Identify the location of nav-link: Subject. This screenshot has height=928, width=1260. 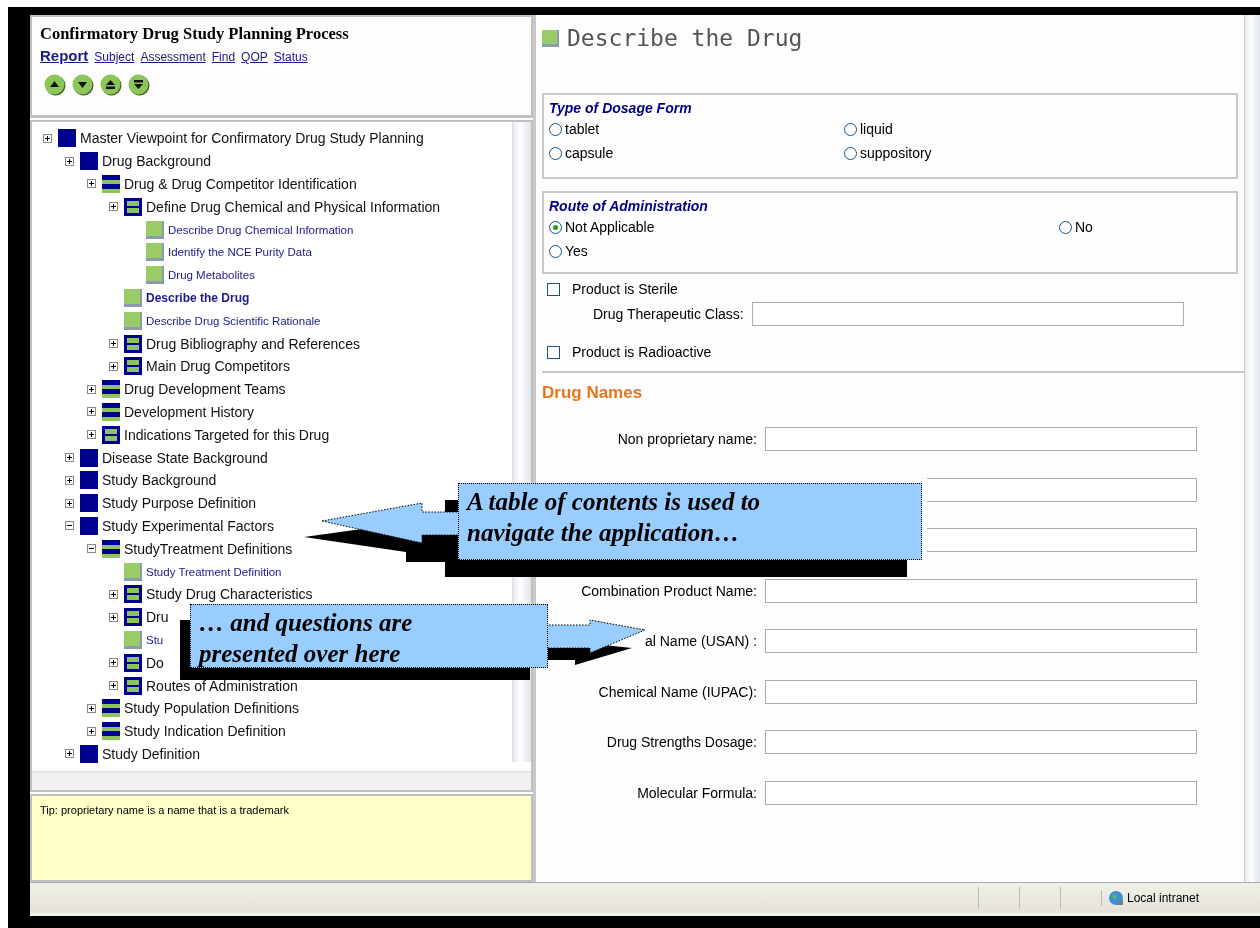
(114, 57).